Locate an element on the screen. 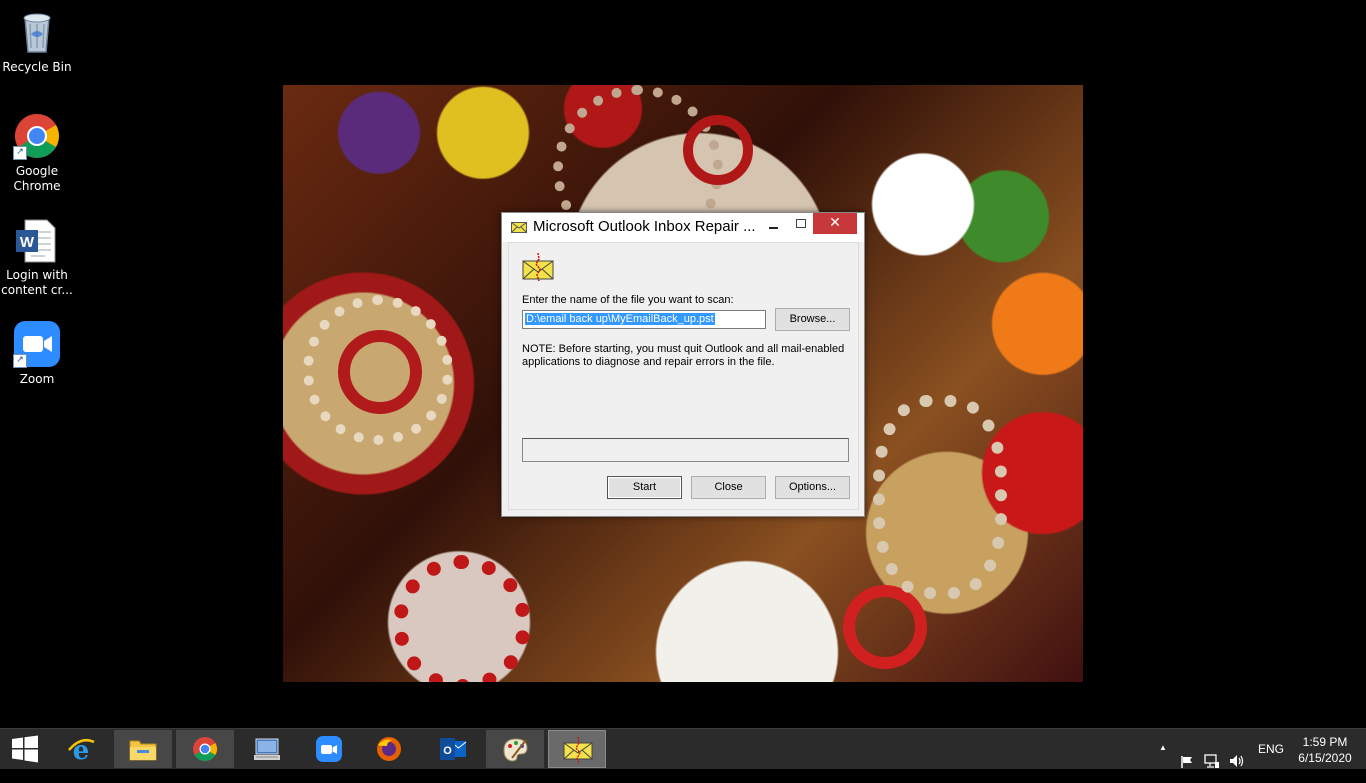 Image resolution: width=1366 pixels, height=783 pixels. close-icon: ✕ is located at coordinates (835, 223).